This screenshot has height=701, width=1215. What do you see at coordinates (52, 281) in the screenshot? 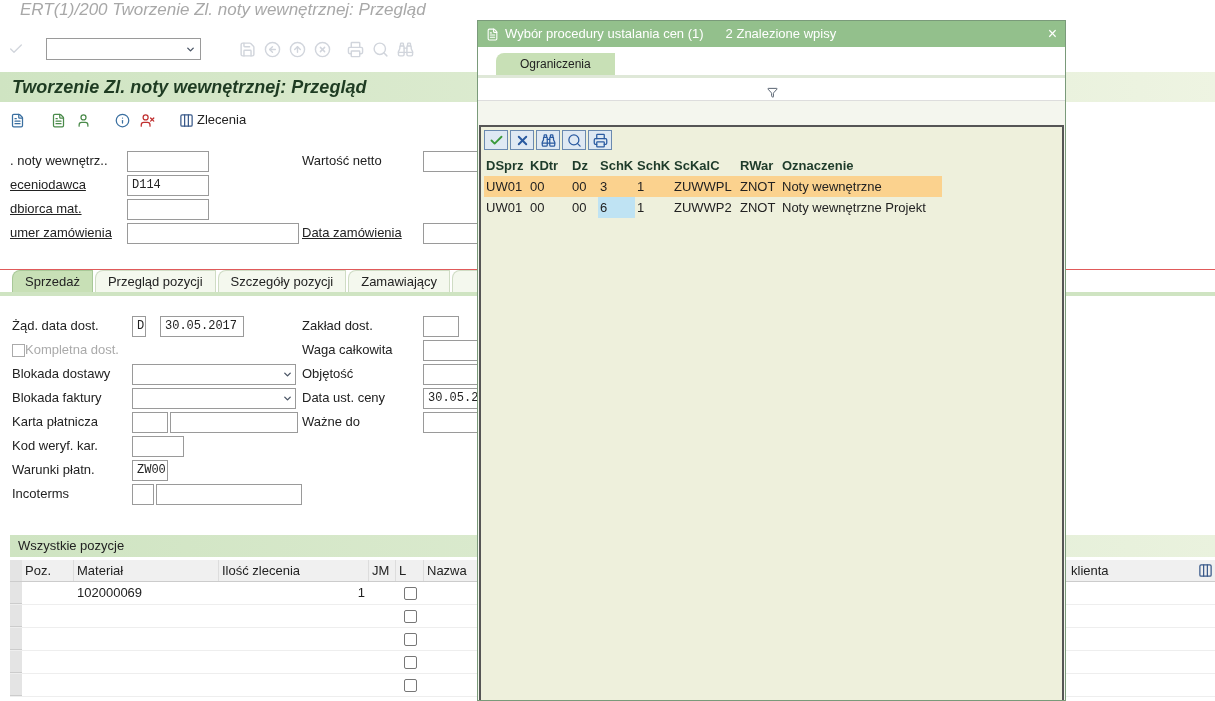
I see `tab: Sprzedaż` at bounding box center [52, 281].